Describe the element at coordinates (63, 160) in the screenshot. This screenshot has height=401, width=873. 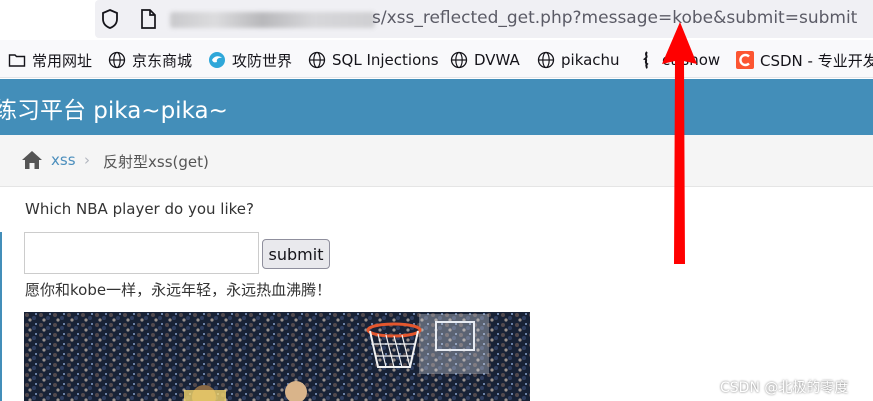
I see `breadcrumb-link-xss: xss` at that location.